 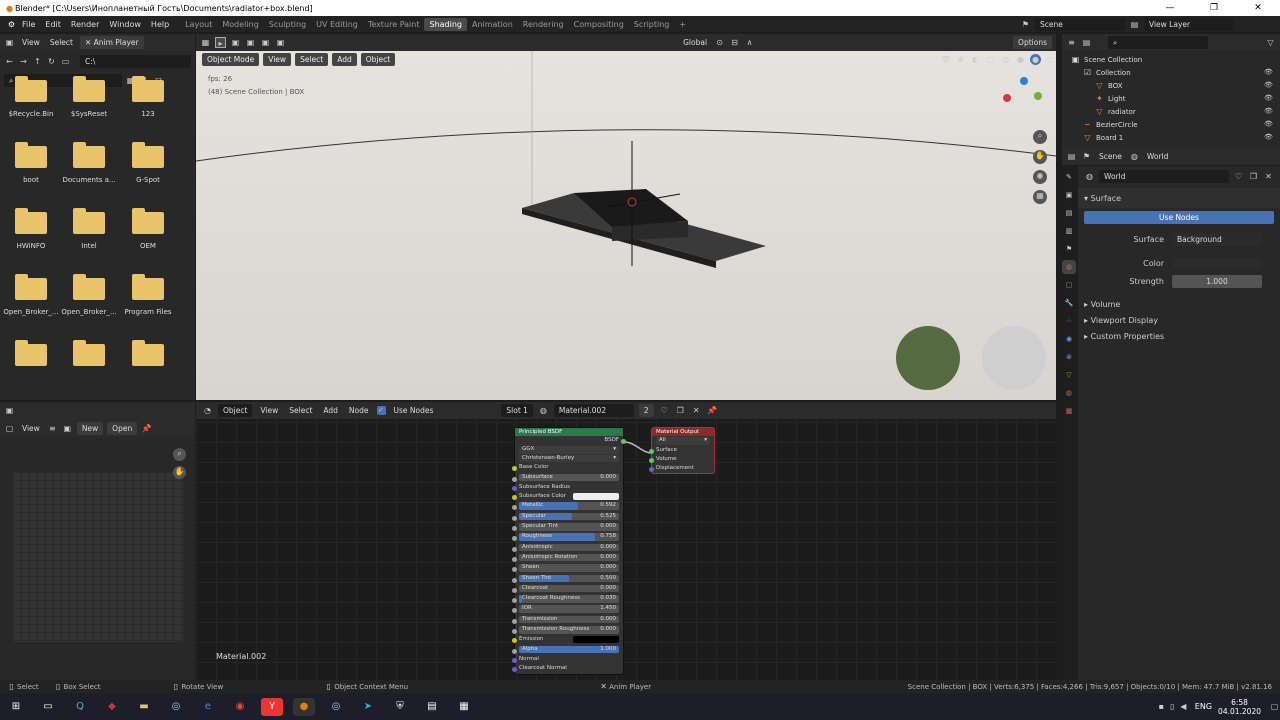 I want to click on new-folder-icon: ▭, so click(x=65, y=61).